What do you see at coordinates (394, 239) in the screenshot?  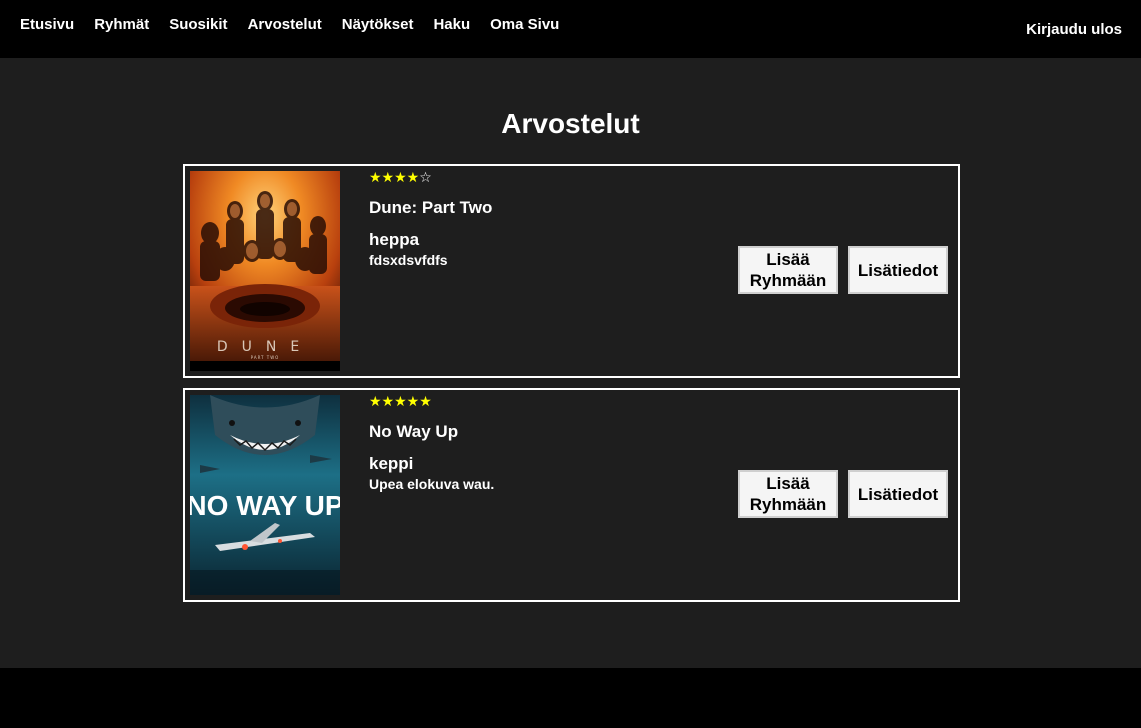 I see `reviewer-name: heppa` at bounding box center [394, 239].